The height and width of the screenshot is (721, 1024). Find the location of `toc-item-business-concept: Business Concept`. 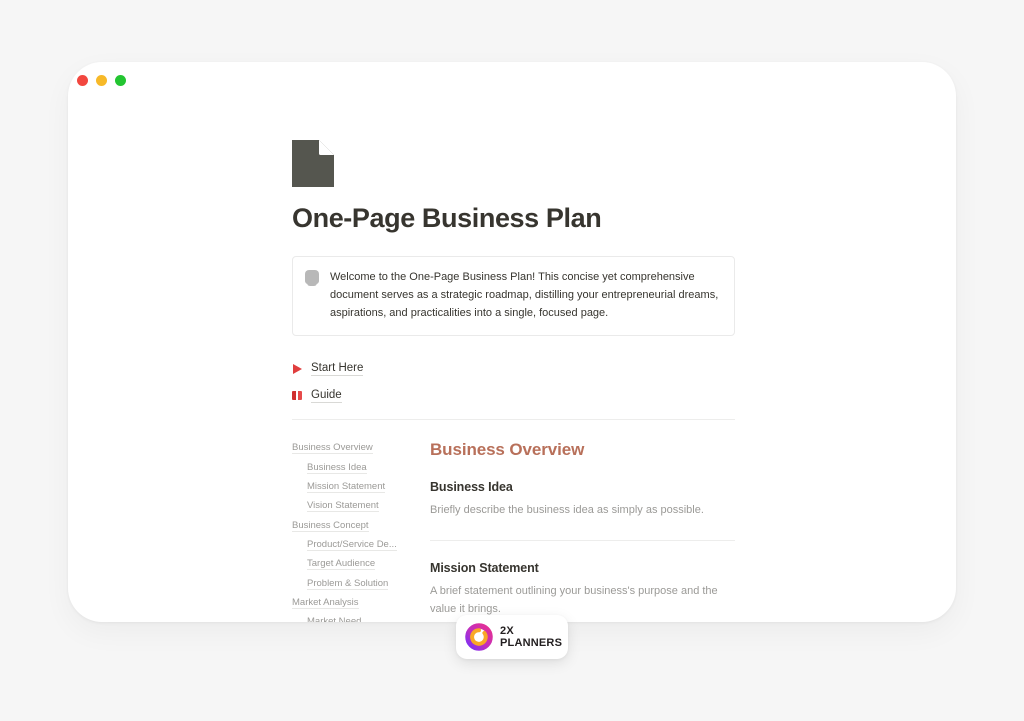

toc-item-business-concept: Business Concept is located at coordinates (358, 526).